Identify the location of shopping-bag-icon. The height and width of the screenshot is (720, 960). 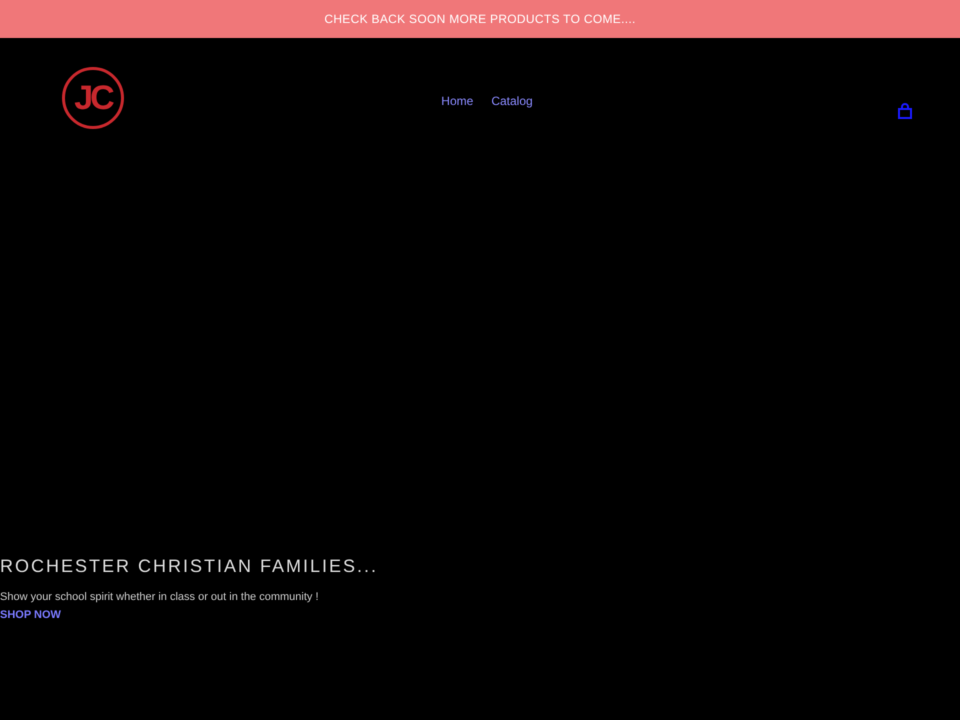
(905, 111).